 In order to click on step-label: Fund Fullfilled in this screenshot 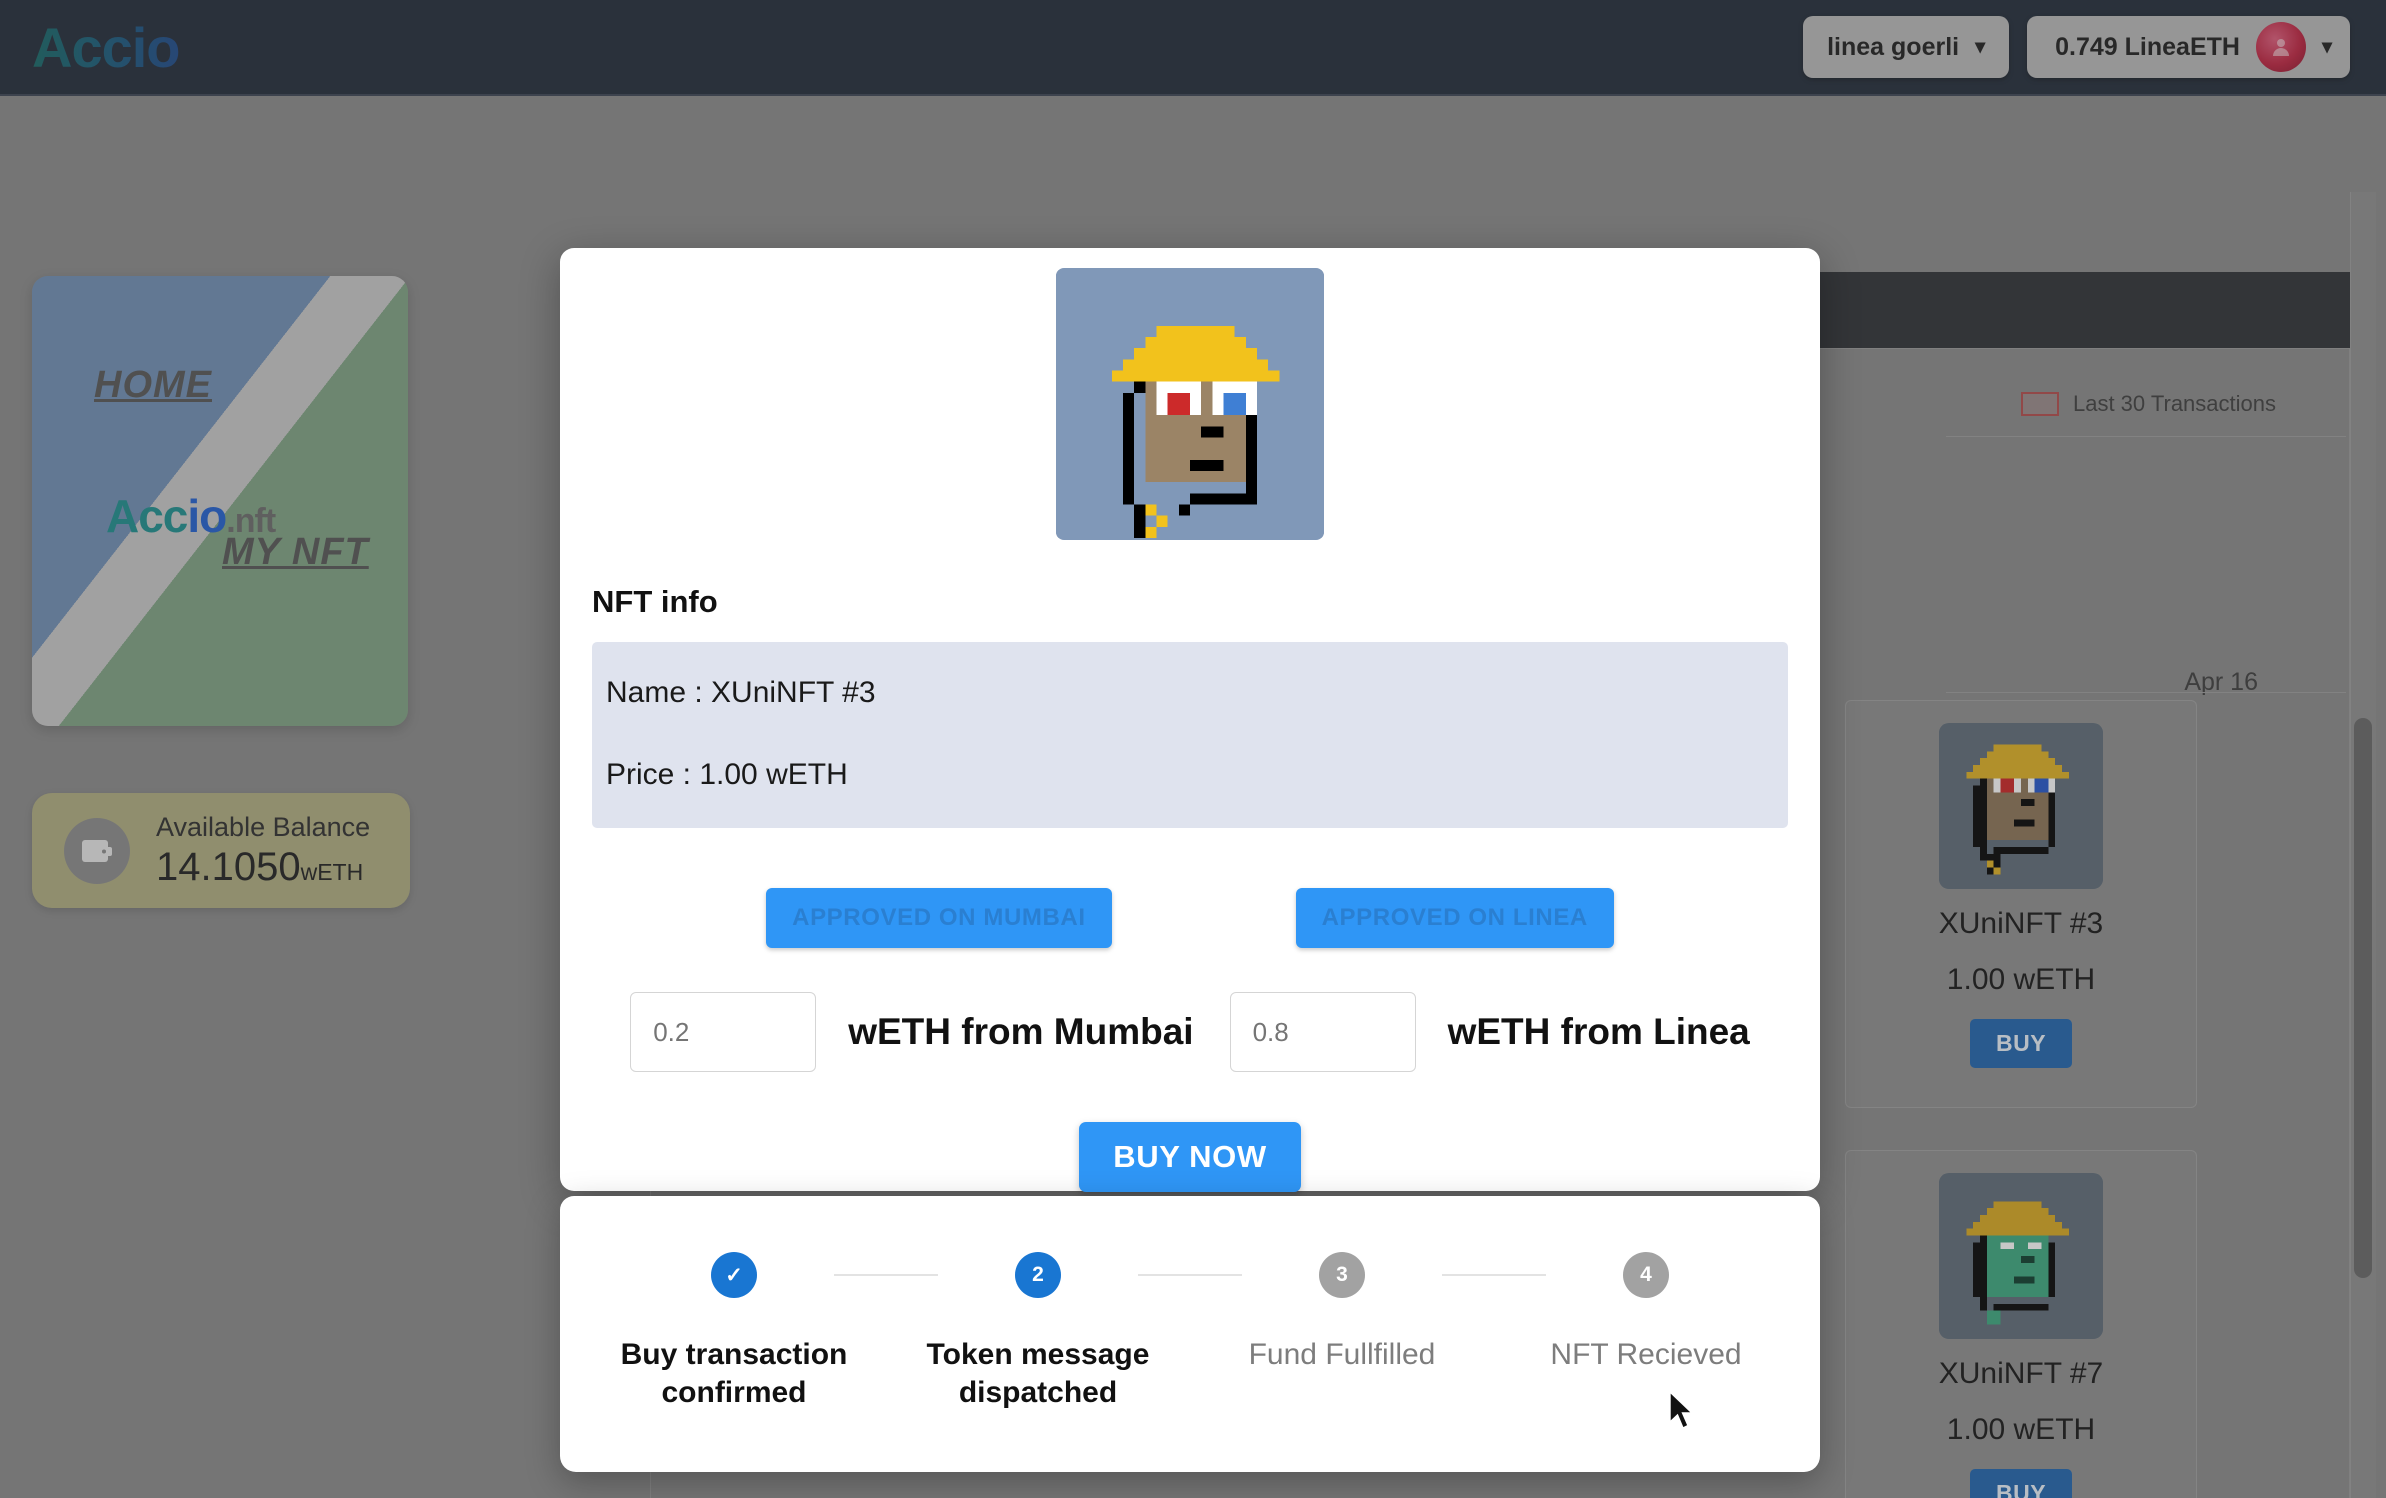, I will do `click(1342, 1354)`.